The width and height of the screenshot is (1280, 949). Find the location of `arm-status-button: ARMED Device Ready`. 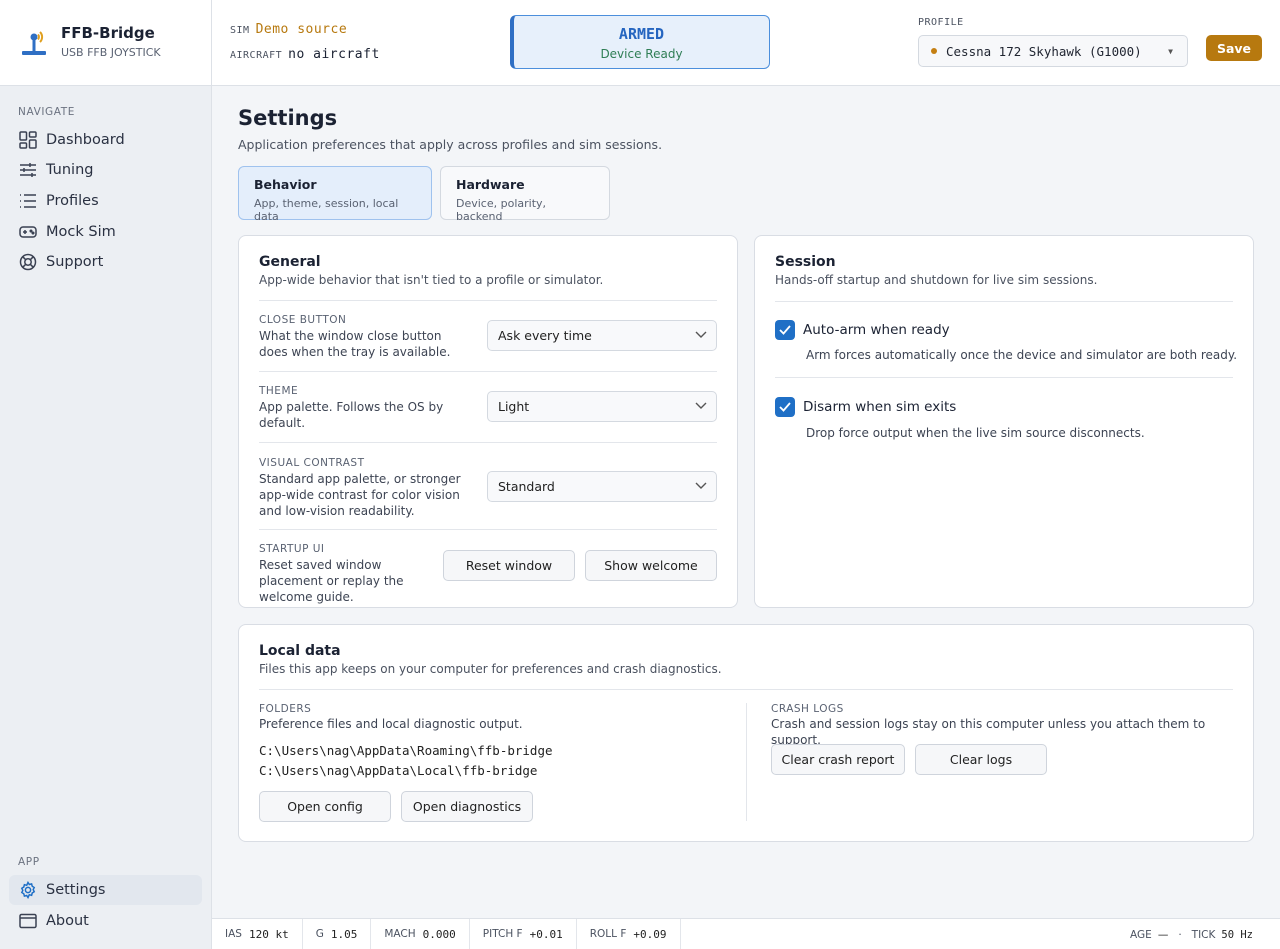

arm-status-button: ARMED Device Ready is located at coordinates (640, 42).